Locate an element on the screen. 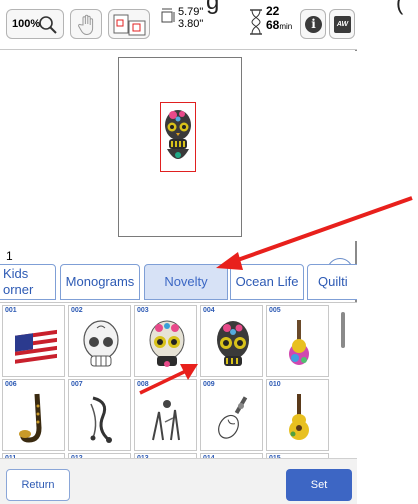  color-count: 22 is located at coordinates (273, 11).